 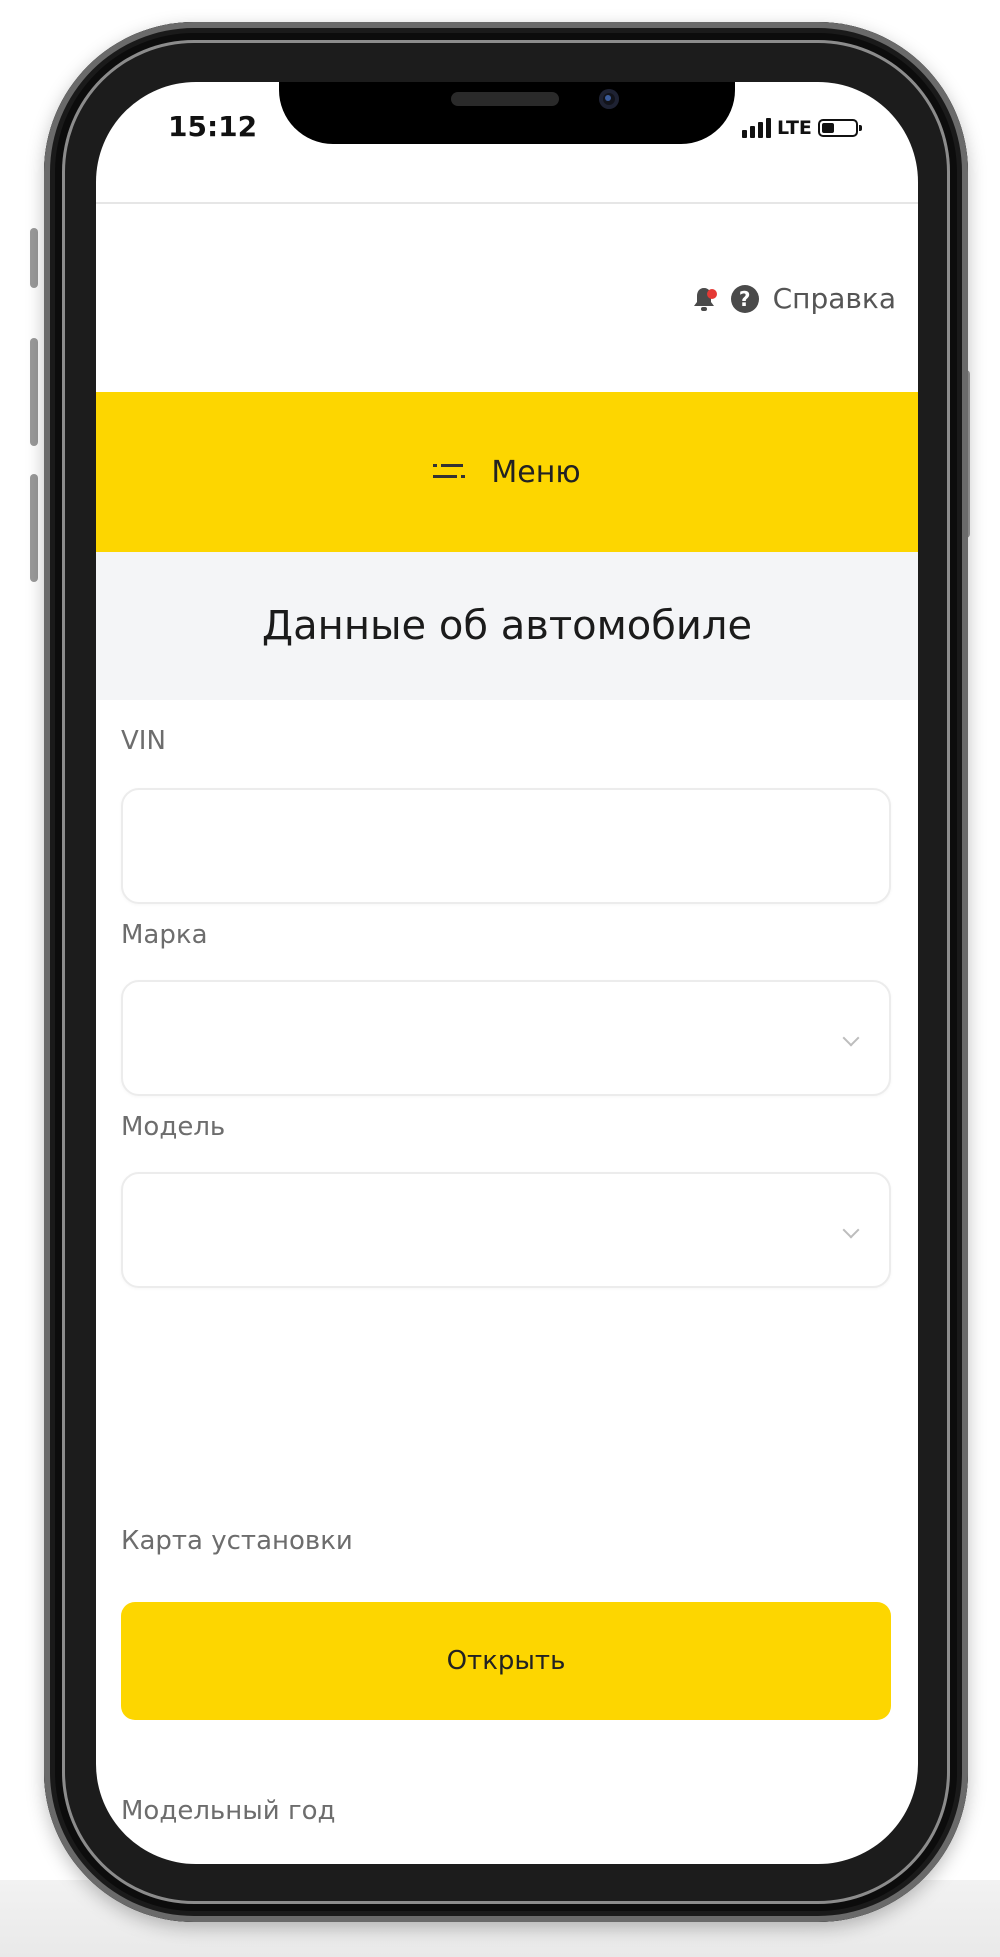 I want to click on page-title: Данные об автомобиле, so click(x=507, y=626).